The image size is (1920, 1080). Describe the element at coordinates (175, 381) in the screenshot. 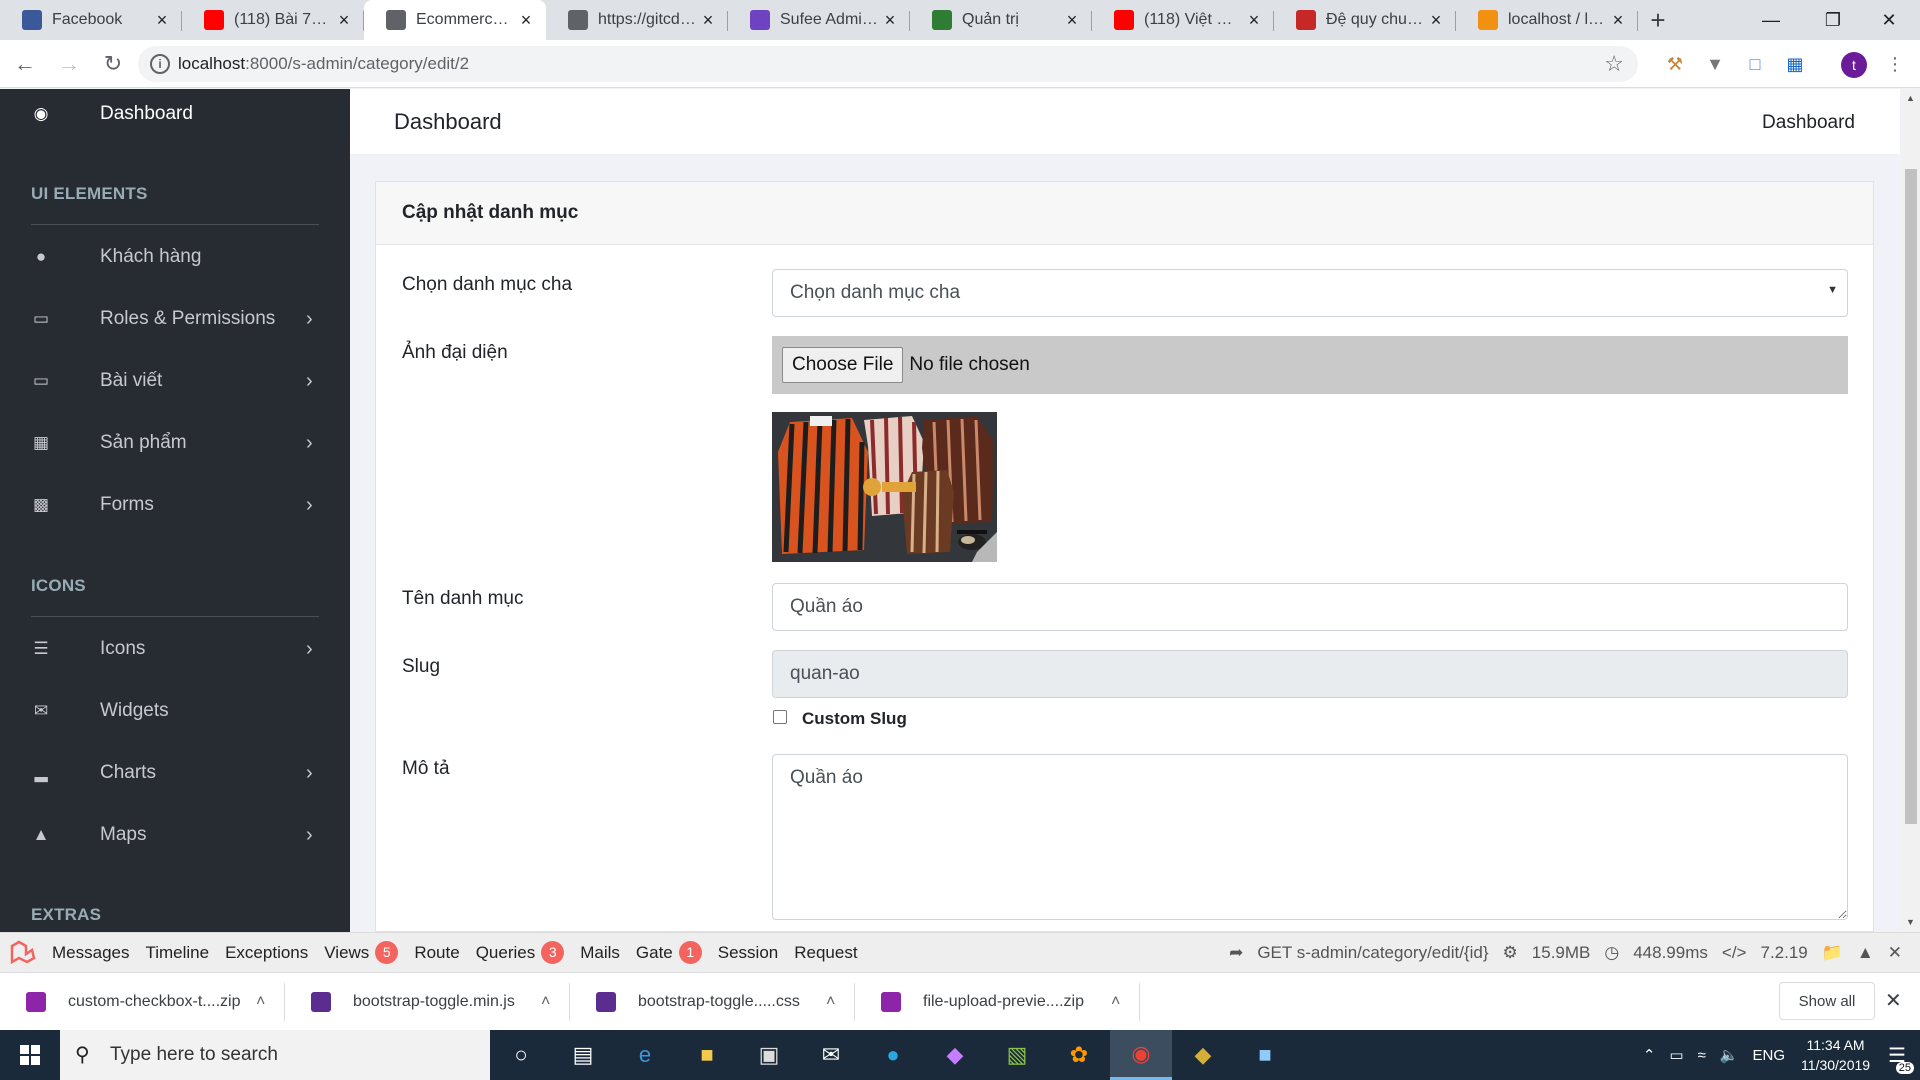

I see `sidebar-item-bai-viet: ▭ Bài viết ›` at that location.